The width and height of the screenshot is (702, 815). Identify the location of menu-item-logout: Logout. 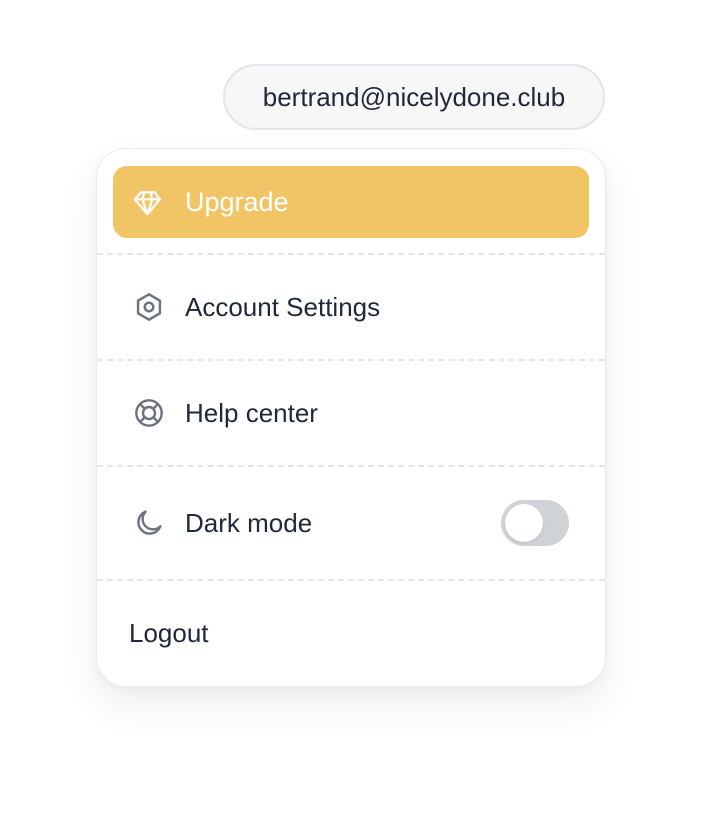
(351, 633).